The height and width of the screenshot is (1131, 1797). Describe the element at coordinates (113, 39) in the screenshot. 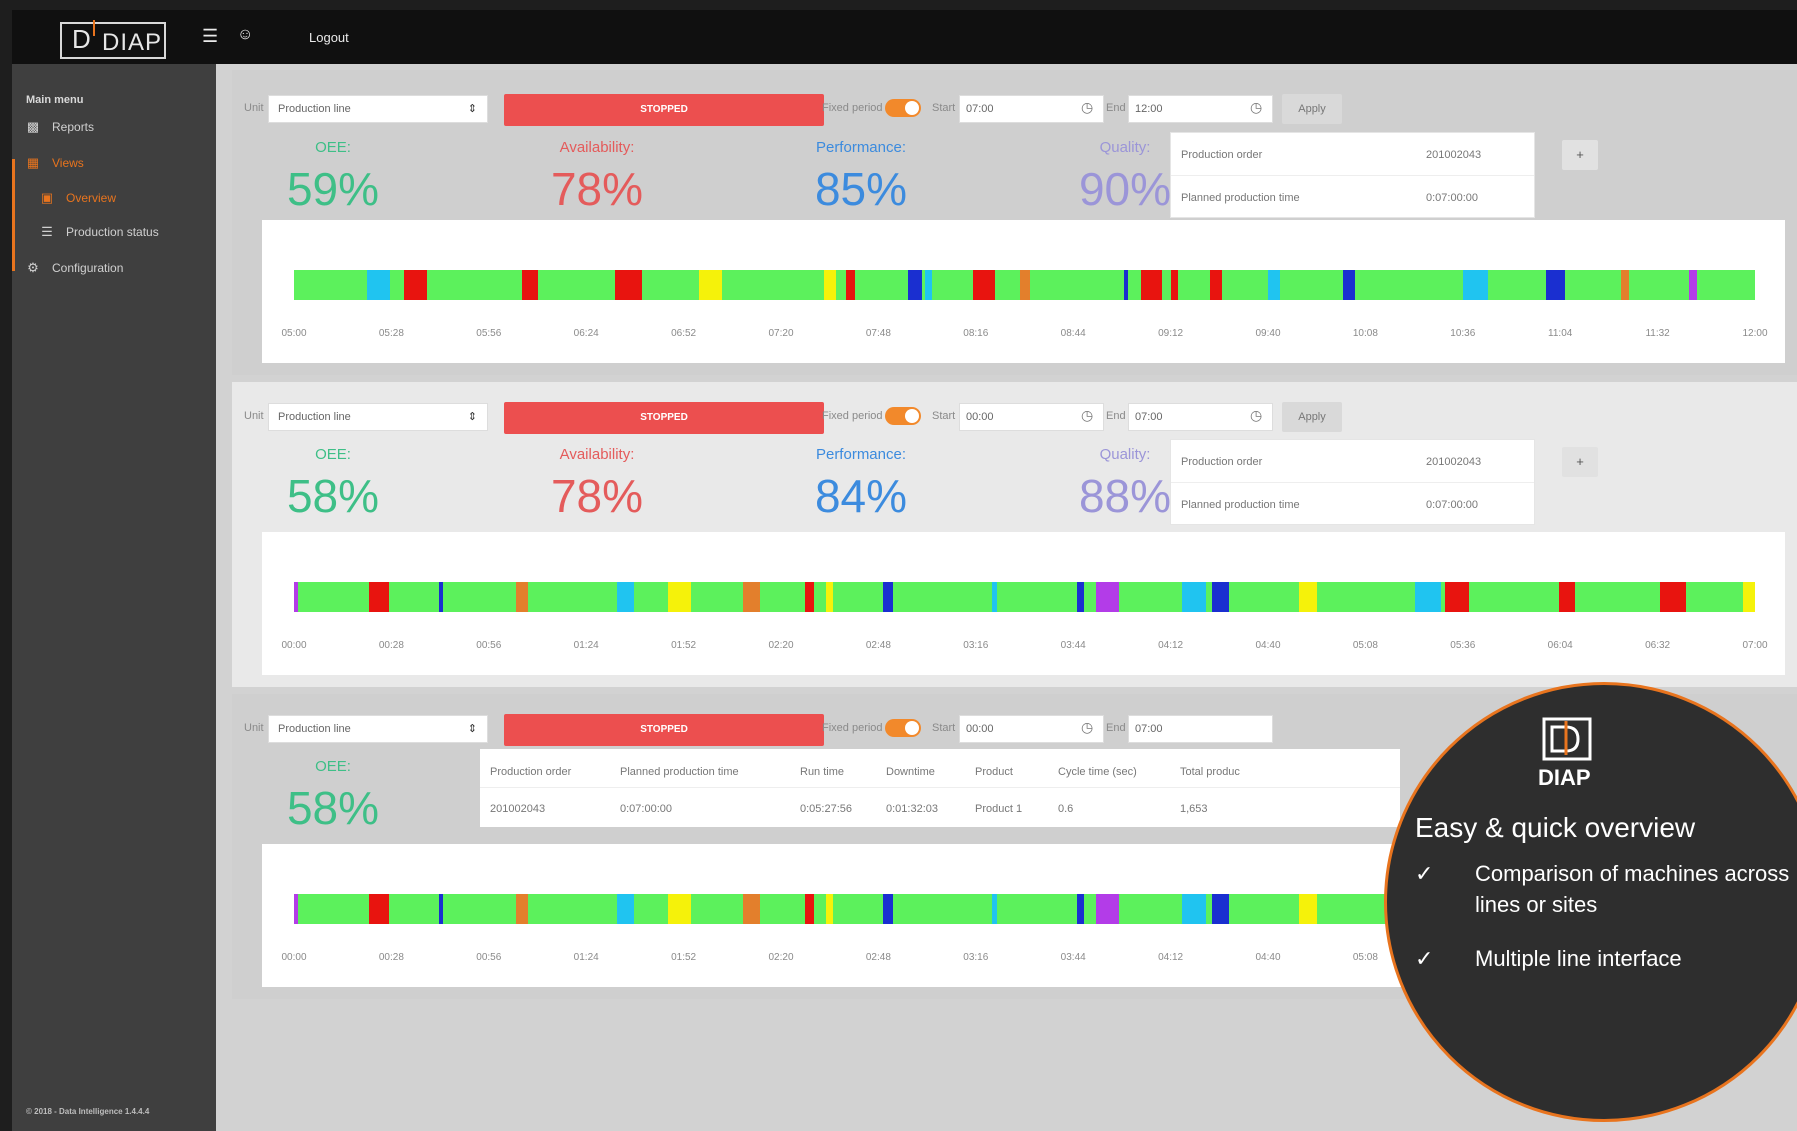

I see `app-logo: D DIAP` at that location.